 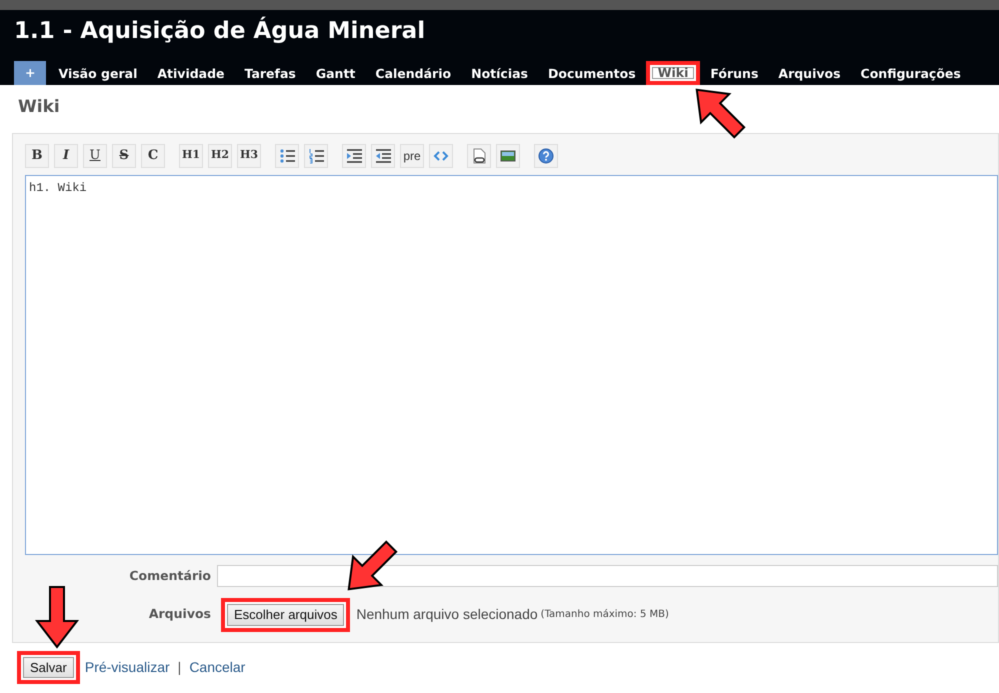 What do you see at coordinates (499, 73) in the screenshot?
I see `nav-tab: Notícias` at bounding box center [499, 73].